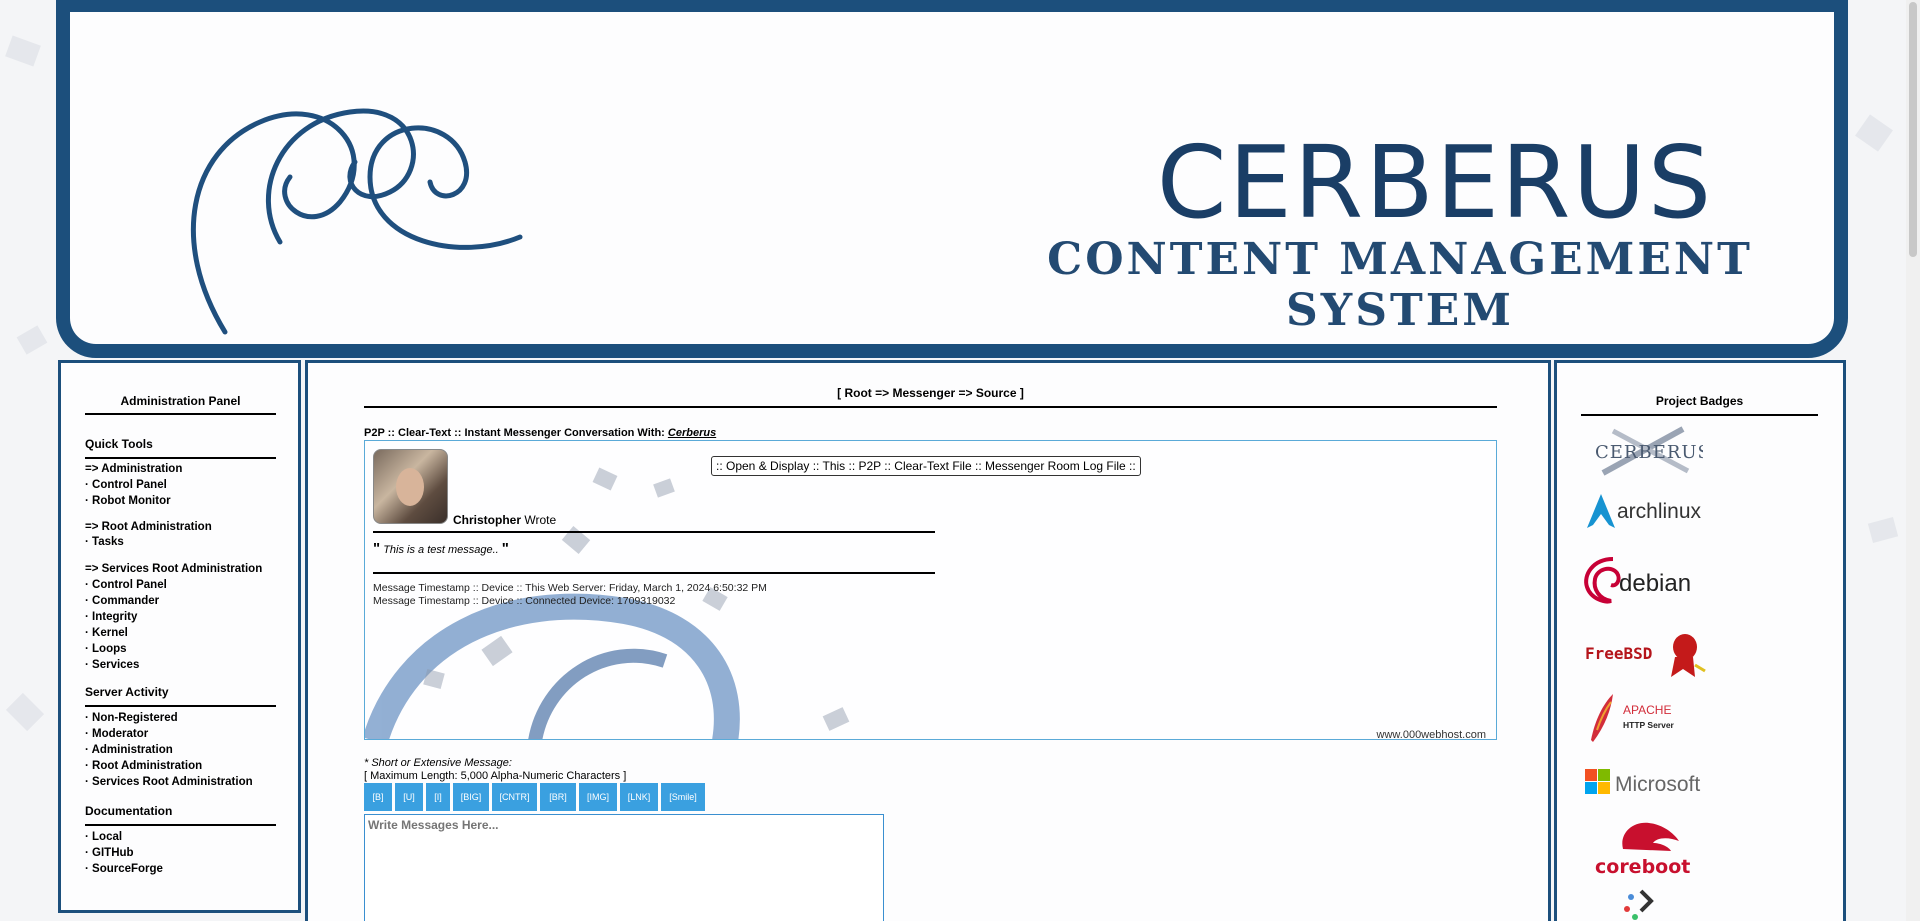 The width and height of the screenshot is (1920, 921). Describe the element at coordinates (540, 520) in the screenshot. I see `message-wrote: Wrote` at that location.